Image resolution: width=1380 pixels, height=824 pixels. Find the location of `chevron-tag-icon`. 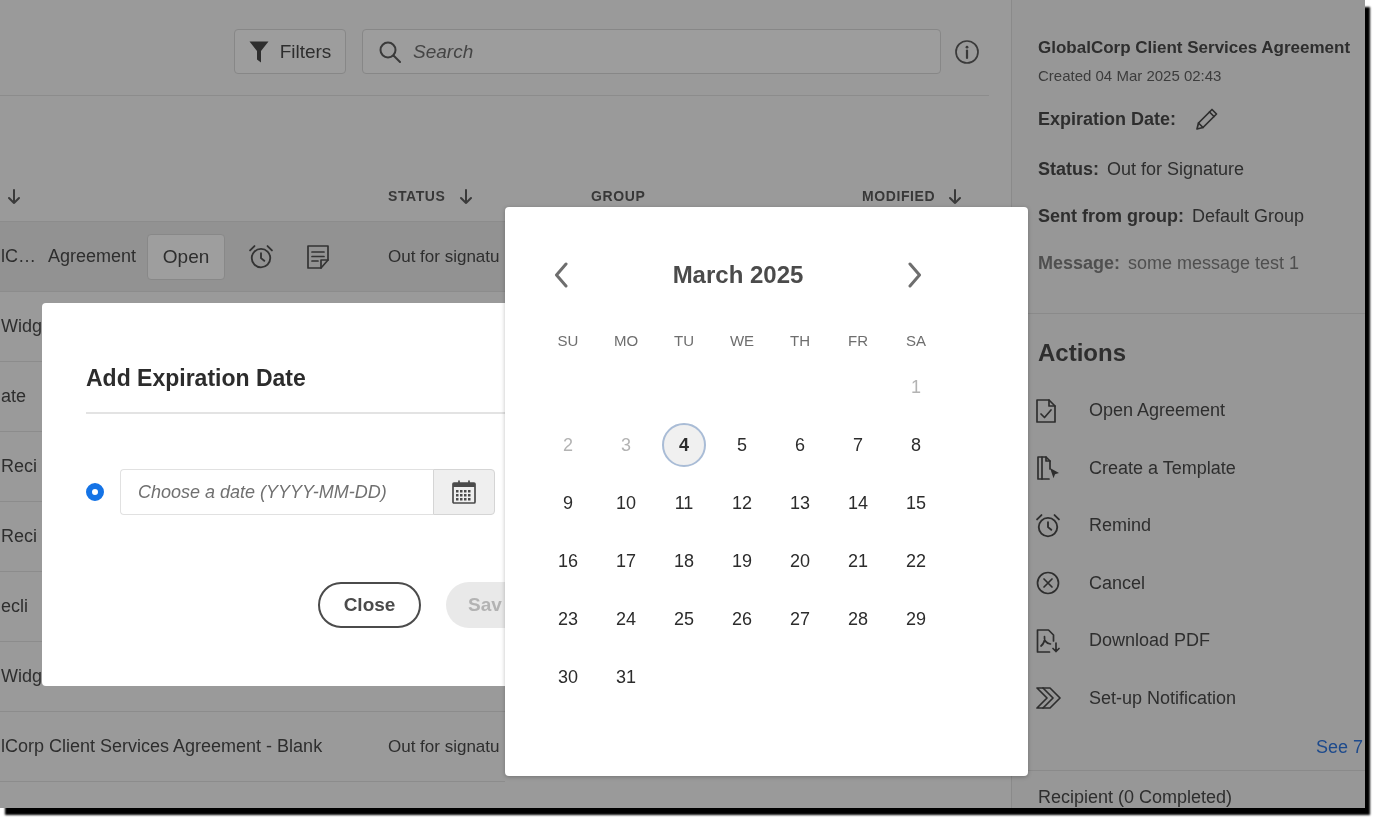

chevron-tag-icon is located at coordinates (1049, 698).